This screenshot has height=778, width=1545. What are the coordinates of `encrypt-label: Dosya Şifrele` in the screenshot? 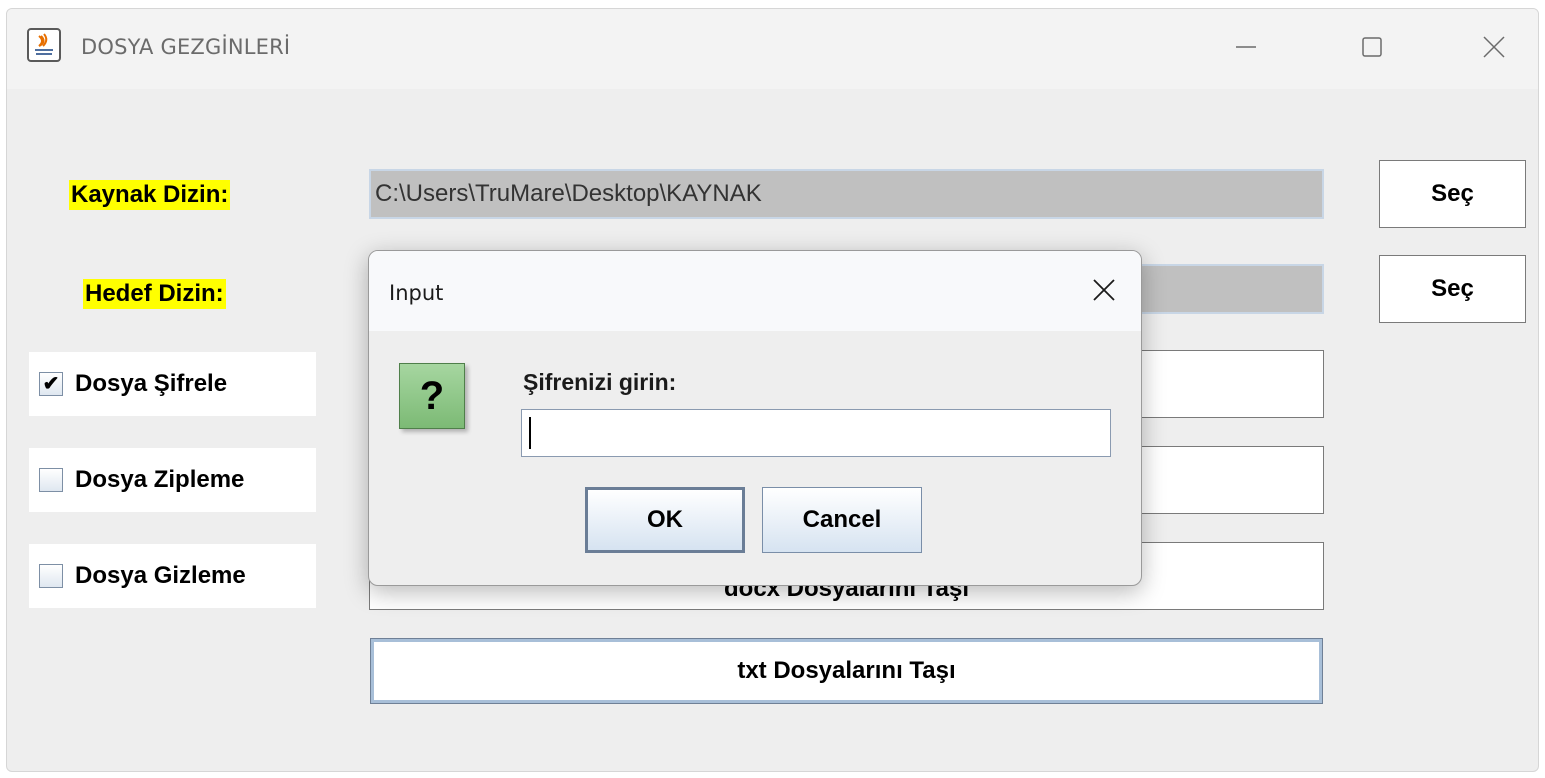 It's located at (151, 383).